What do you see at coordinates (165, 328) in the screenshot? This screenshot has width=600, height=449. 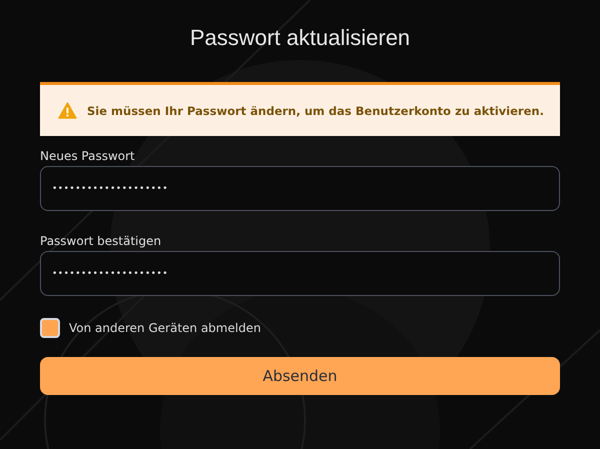 I see `checkbox-label: Von anderen Geräten abmelden` at bounding box center [165, 328].